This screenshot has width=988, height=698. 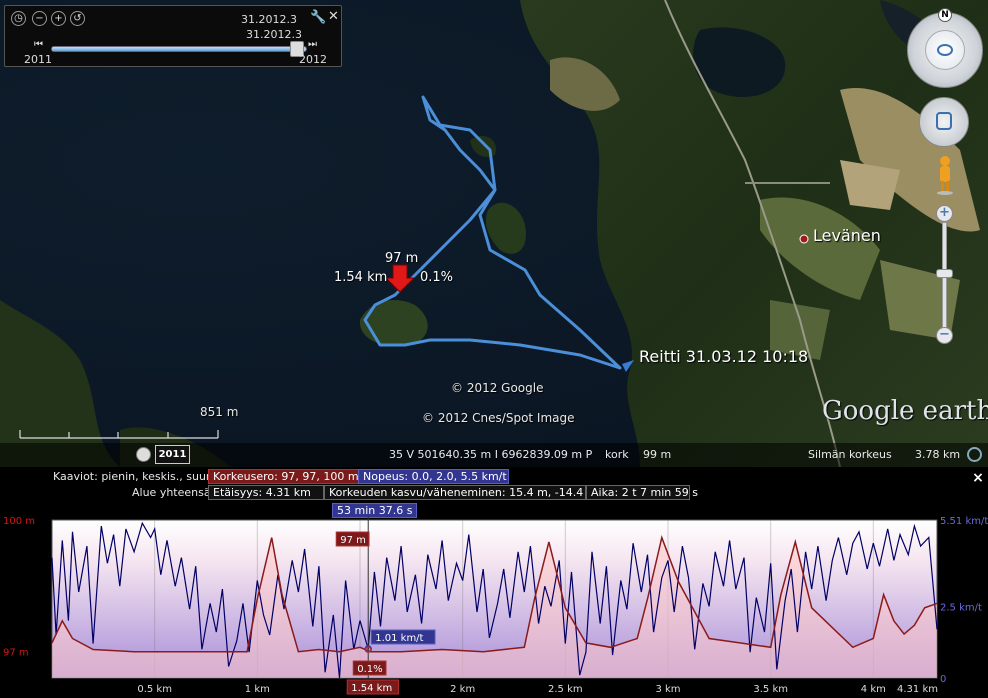 I want to click on scale-label: 851 m, so click(x=219, y=412).